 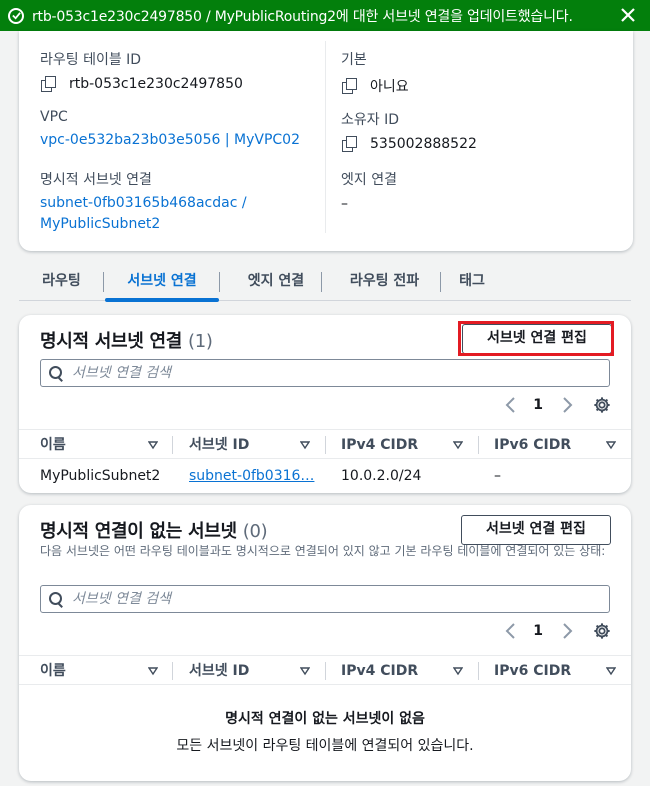 What do you see at coordinates (325, 282) in the screenshot?
I see `tab-list: 라우팅 서브넷 연결 엣지 연결 라우팅 전파 태그` at bounding box center [325, 282].